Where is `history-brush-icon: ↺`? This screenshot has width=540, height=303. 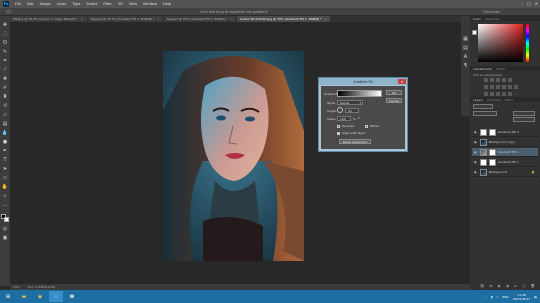
history-brush-icon: ↺ is located at coordinates (5, 106).